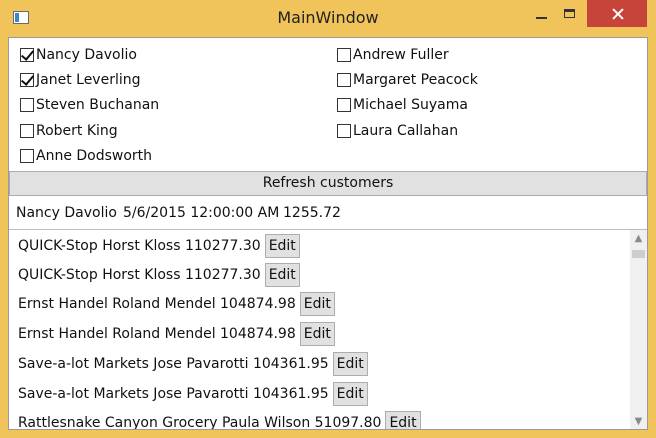 The image size is (656, 438). Describe the element at coordinates (328, 183) in the screenshot. I see `refresh-customers-button: Refresh customers` at that location.